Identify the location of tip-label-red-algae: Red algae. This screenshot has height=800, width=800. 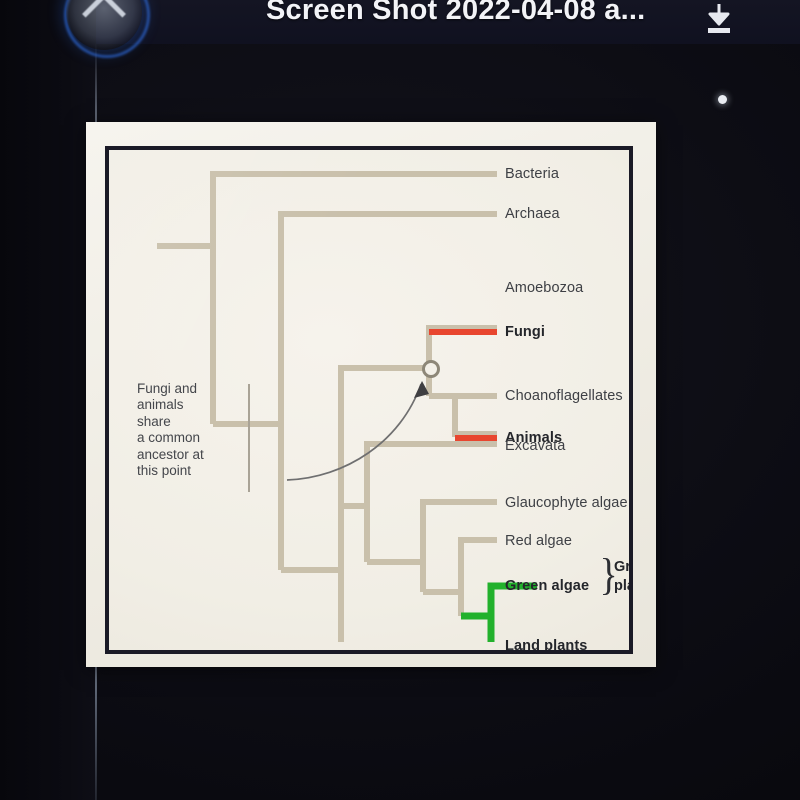
(539, 541).